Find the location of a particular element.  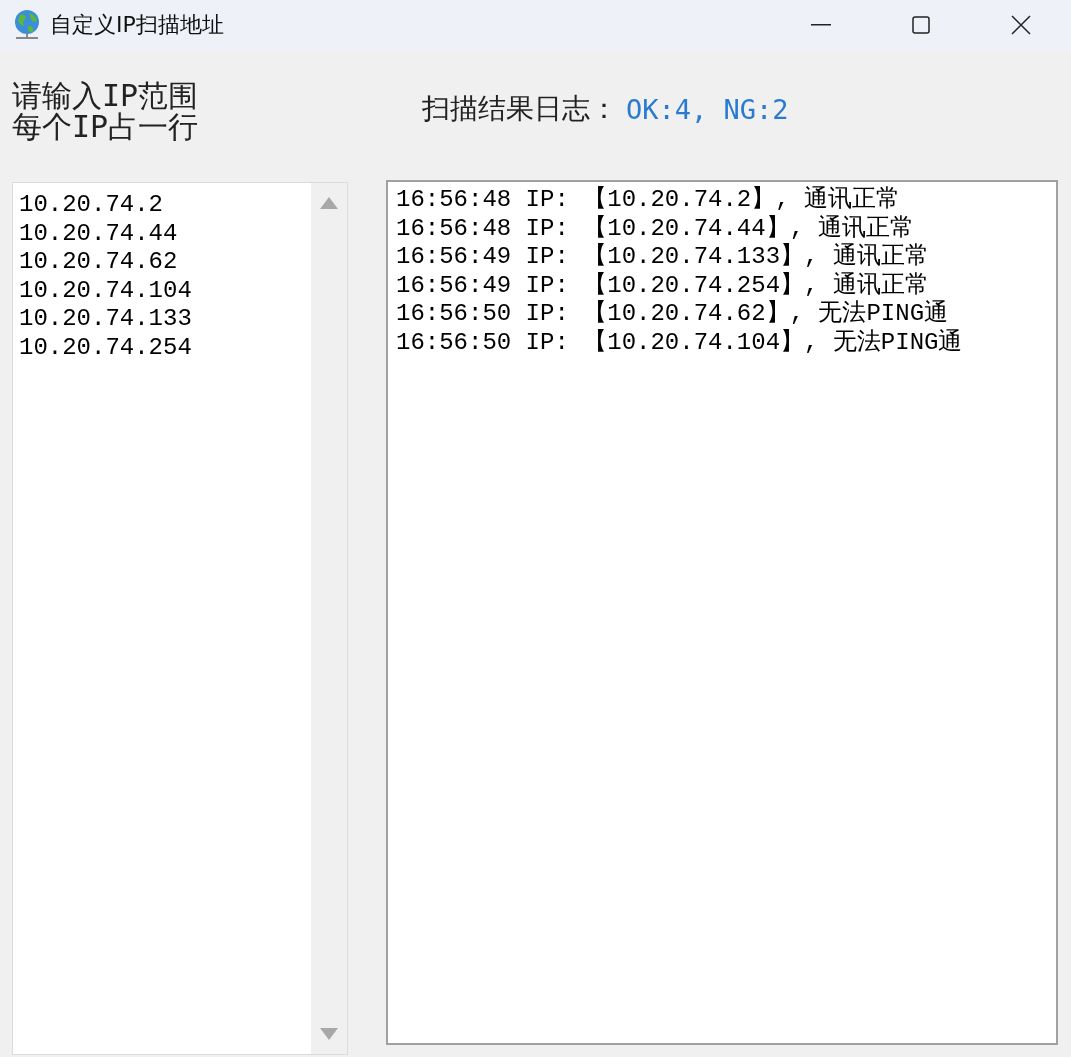

close-icon is located at coordinates (1021, 25).